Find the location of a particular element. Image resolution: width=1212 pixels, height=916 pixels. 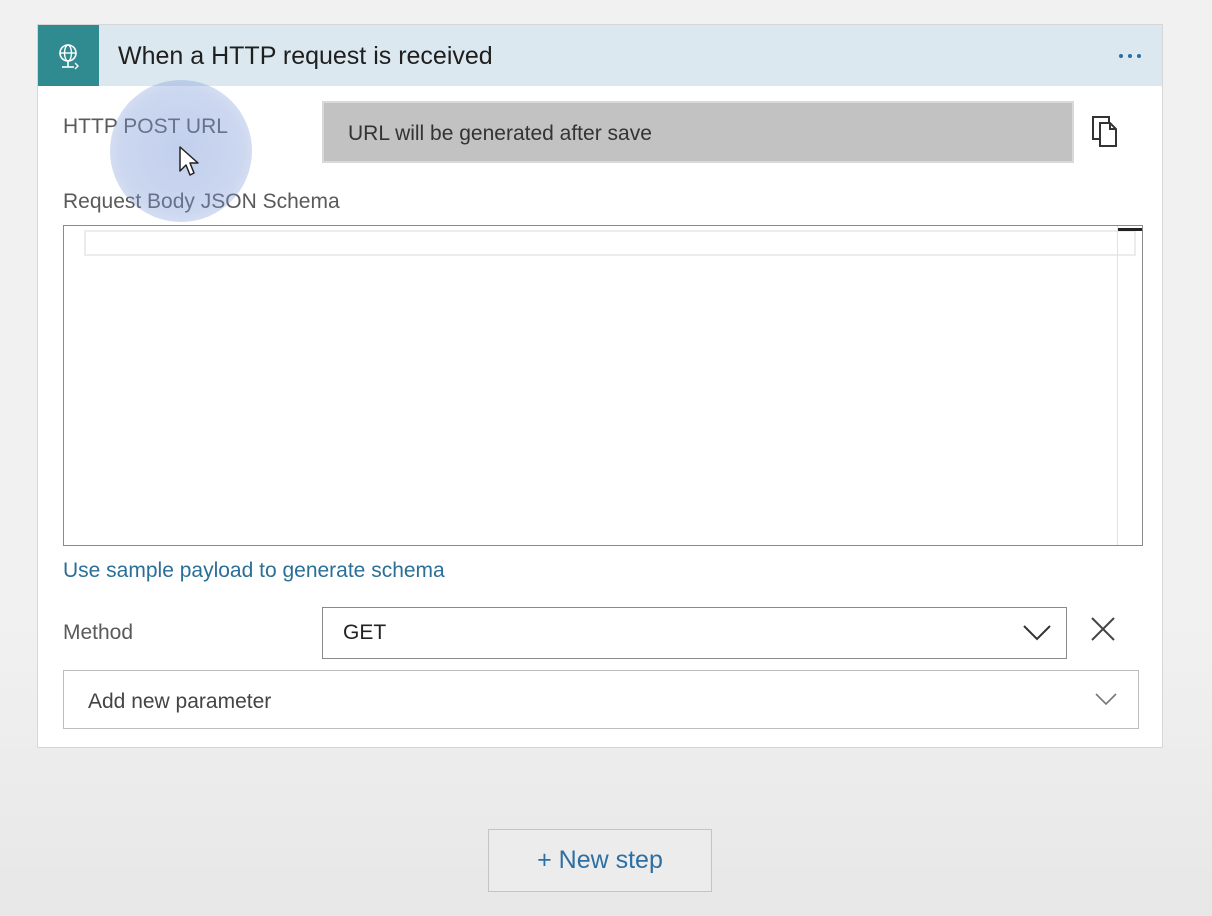

new-step-button: + New step is located at coordinates (600, 860).